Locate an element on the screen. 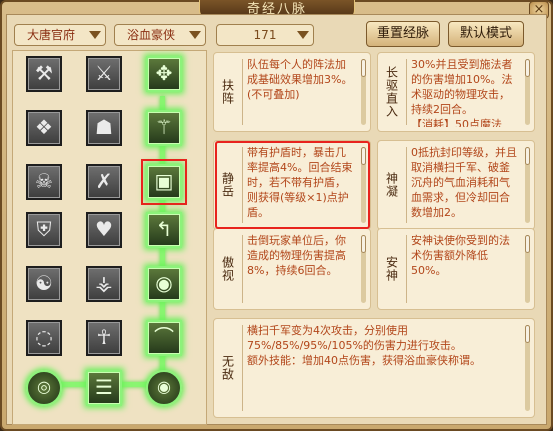 The width and height of the screenshot is (553, 431). card-name: 神凝 is located at coordinates (391, 185).